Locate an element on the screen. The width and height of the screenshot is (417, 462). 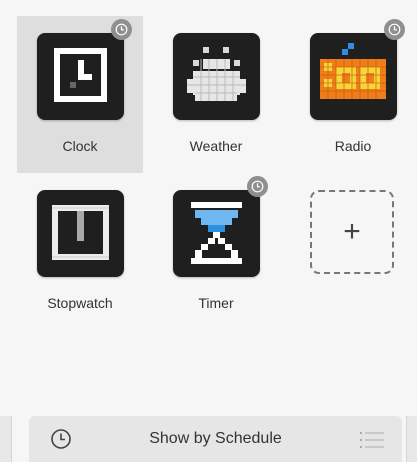
app-label-timer: Timer is located at coordinates (216, 303).